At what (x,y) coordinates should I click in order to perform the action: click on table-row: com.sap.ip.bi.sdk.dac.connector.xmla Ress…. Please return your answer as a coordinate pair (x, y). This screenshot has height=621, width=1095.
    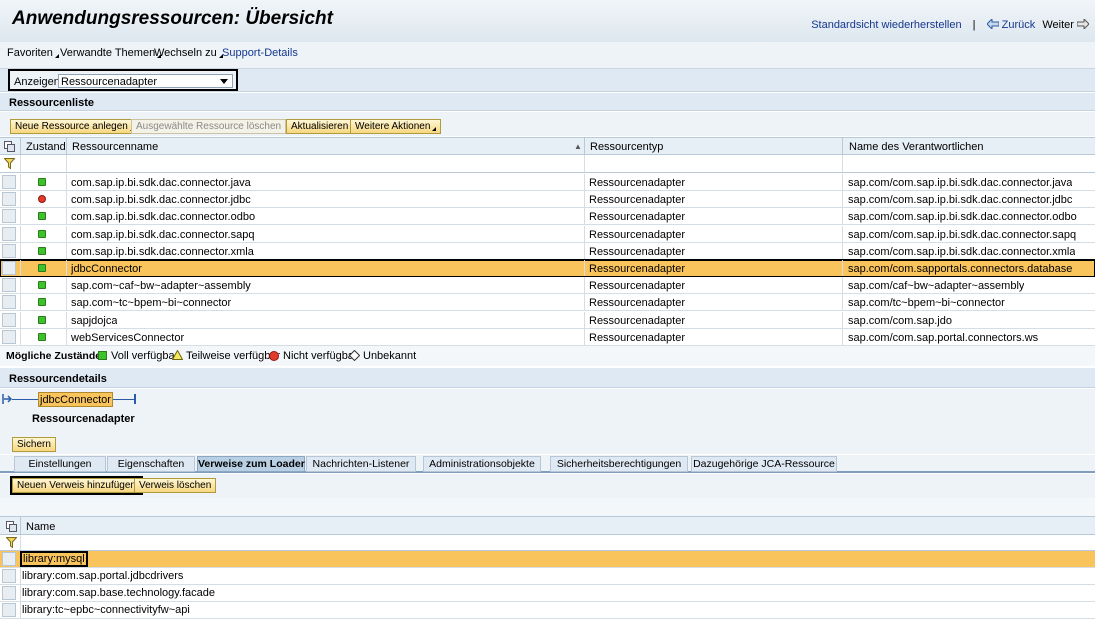
    Looking at the image, I should click on (547, 251).